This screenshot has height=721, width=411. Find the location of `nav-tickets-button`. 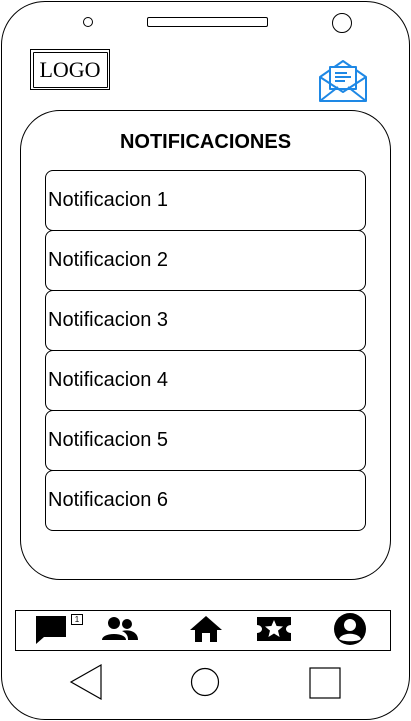

nav-tickets-button is located at coordinates (274, 631).